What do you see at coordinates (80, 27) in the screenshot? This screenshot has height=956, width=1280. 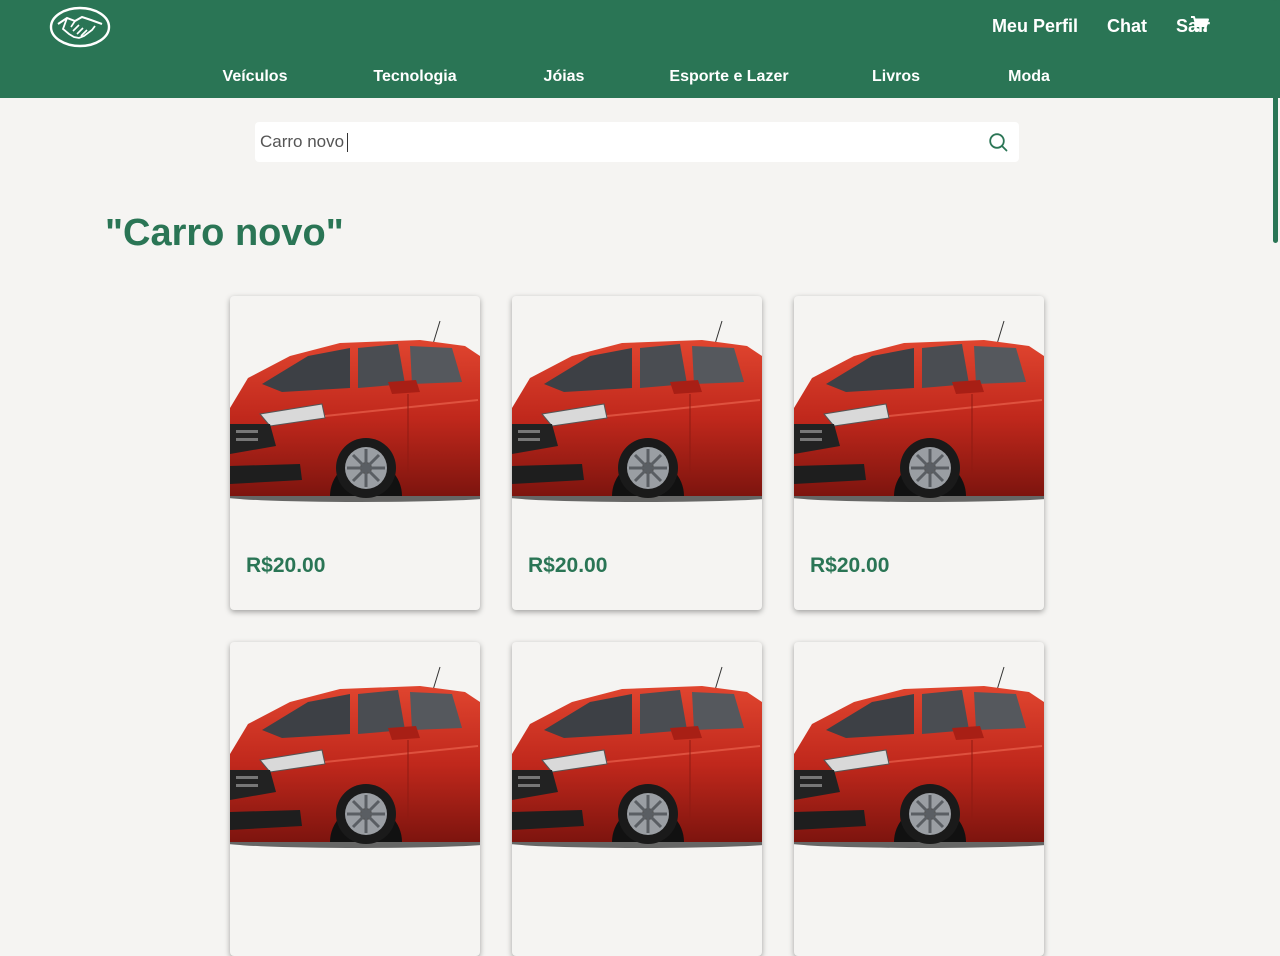 I see `handshake-logo-icon` at bounding box center [80, 27].